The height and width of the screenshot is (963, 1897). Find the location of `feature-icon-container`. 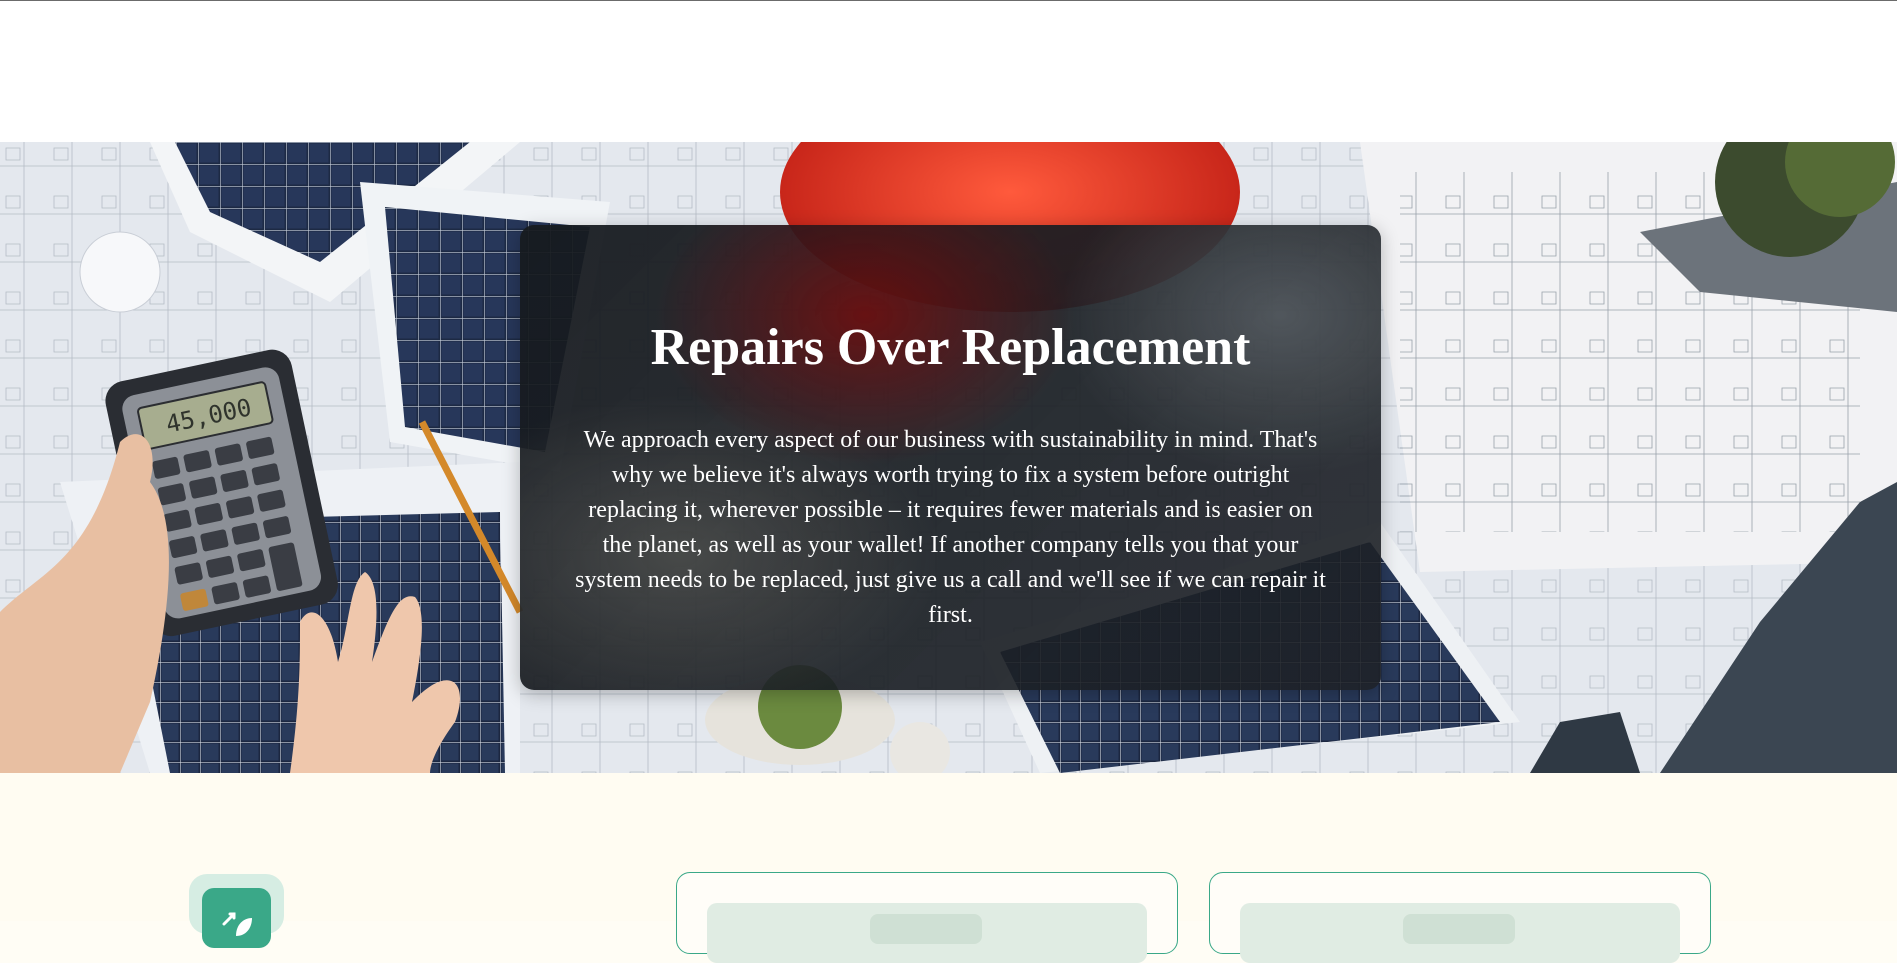

feature-icon-container is located at coordinates (236, 911).